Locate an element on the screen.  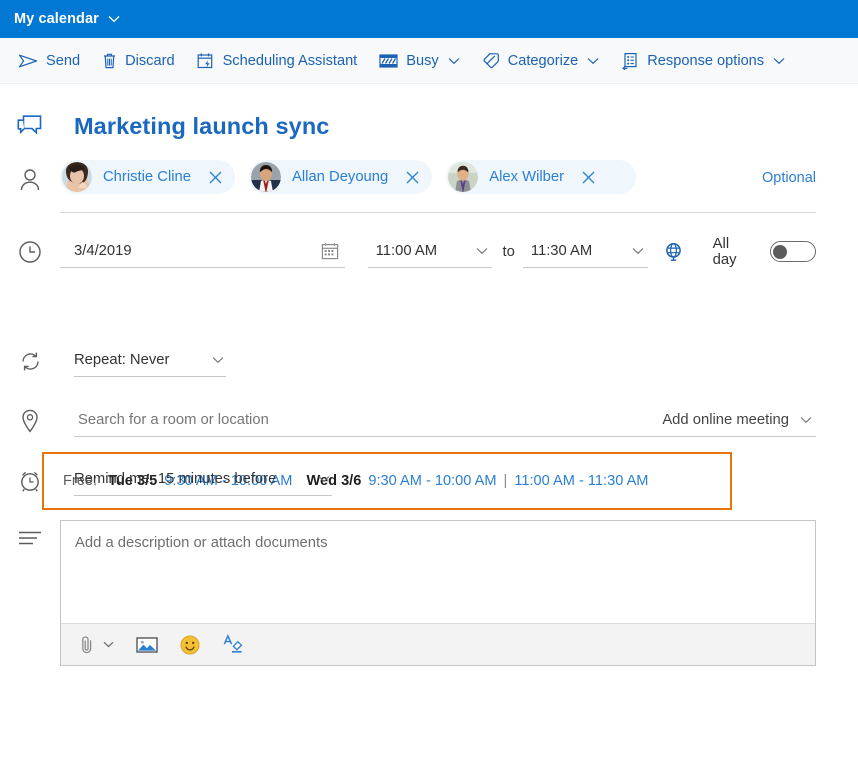
attendee-name: Christie Cline is located at coordinates (147, 177).